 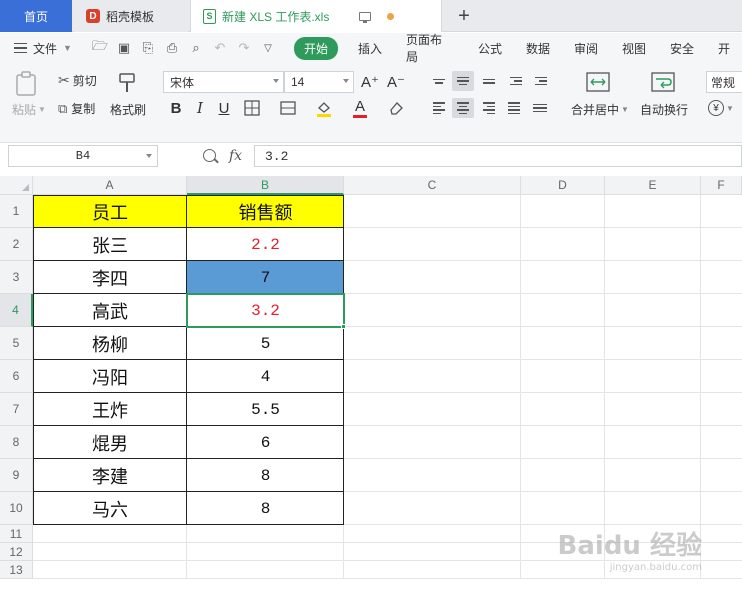 What do you see at coordinates (220, 48) in the screenshot?
I see `undo-icon: ↶` at bounding box center [220, 48].